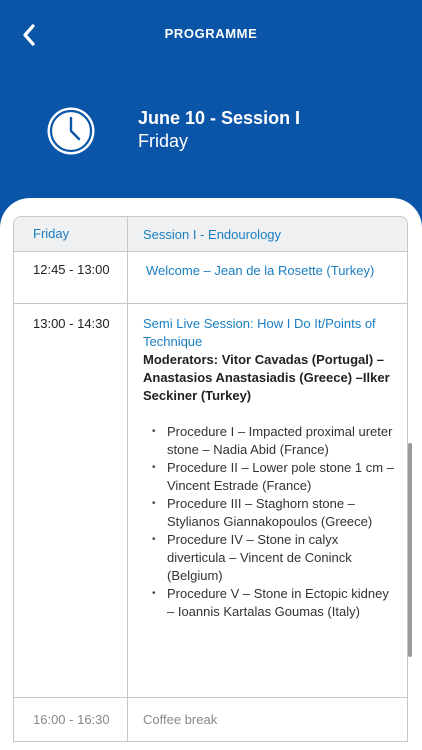  Describe the element at coordinates (211, 33) in the screenshot. I see `page-title: PROGRAMME` at that location.